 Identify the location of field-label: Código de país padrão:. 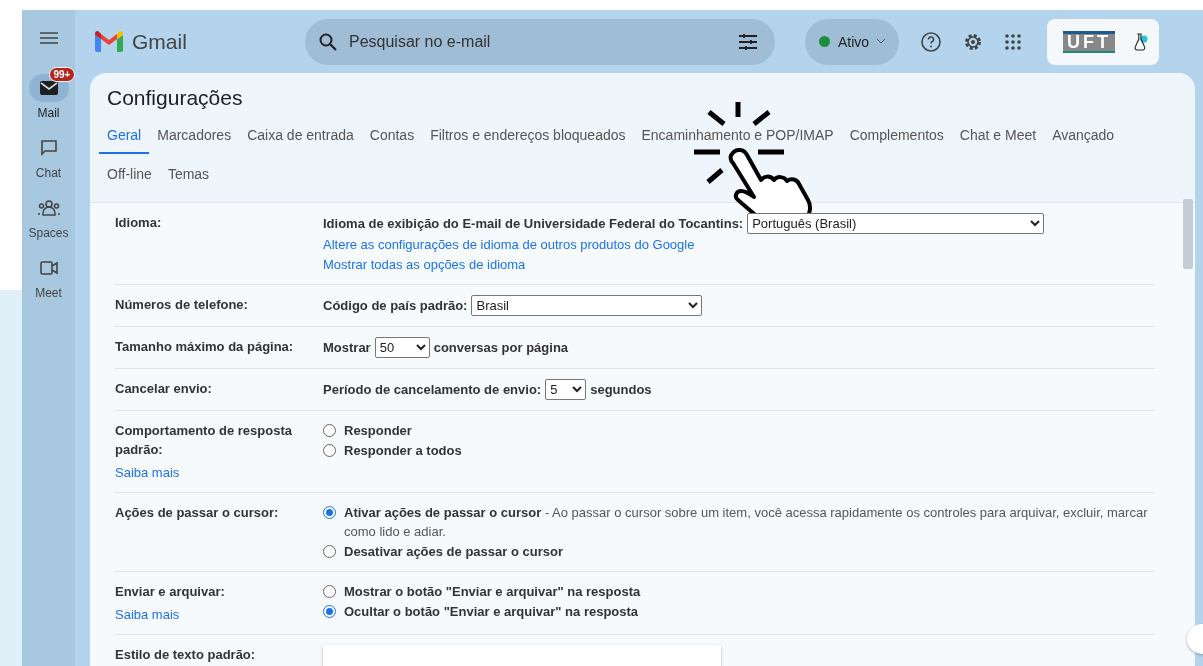
(395, 306).